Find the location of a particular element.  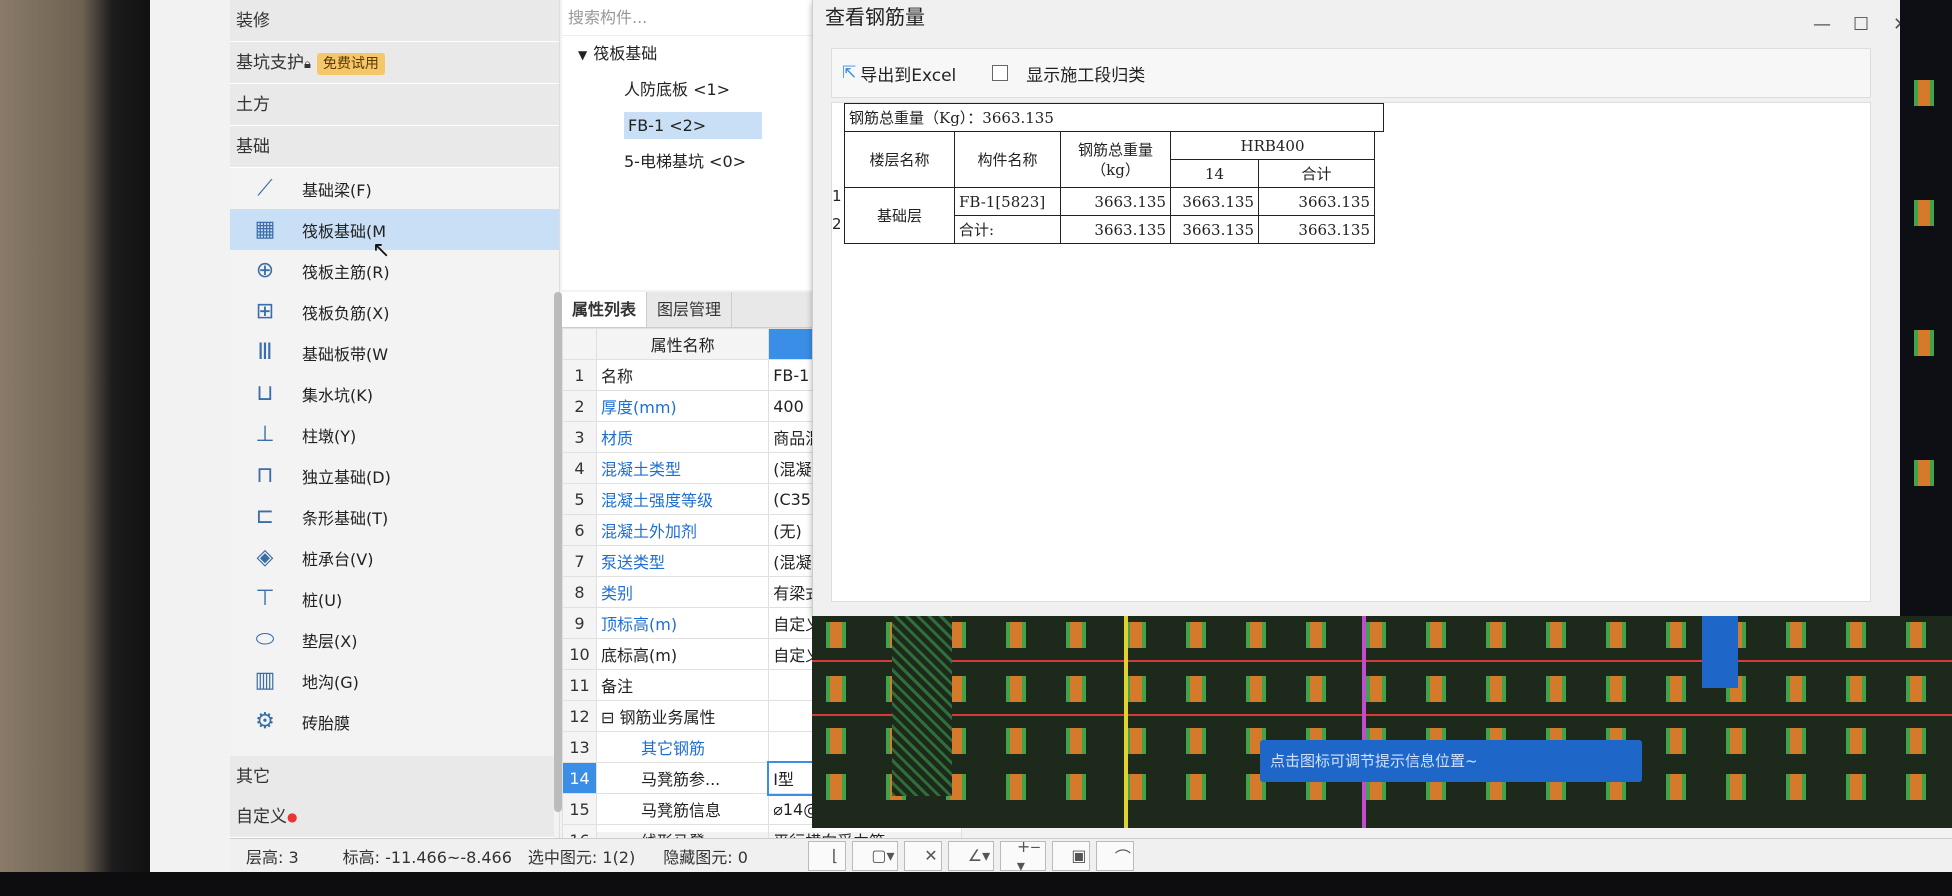

select-box-button: ▢▾ is located at coordinates (874, 855).